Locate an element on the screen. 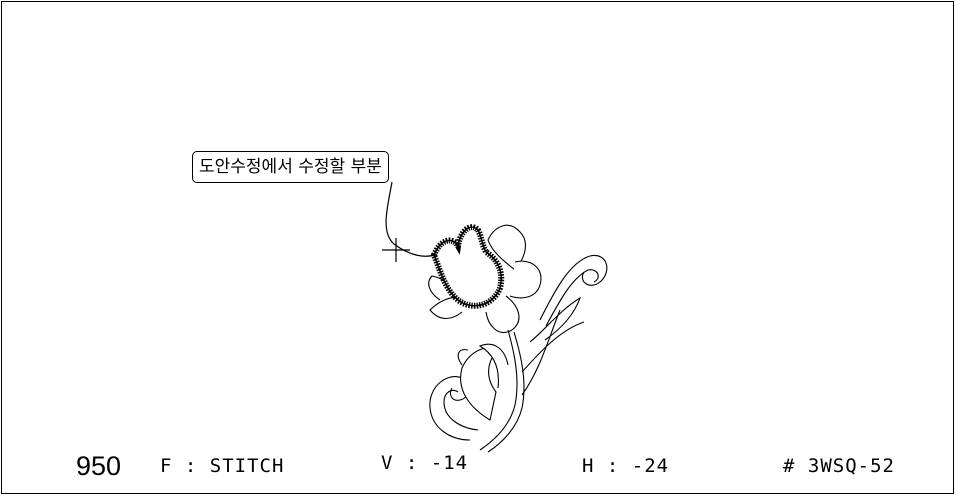  flower-stems is located at coordinates (520, 381).